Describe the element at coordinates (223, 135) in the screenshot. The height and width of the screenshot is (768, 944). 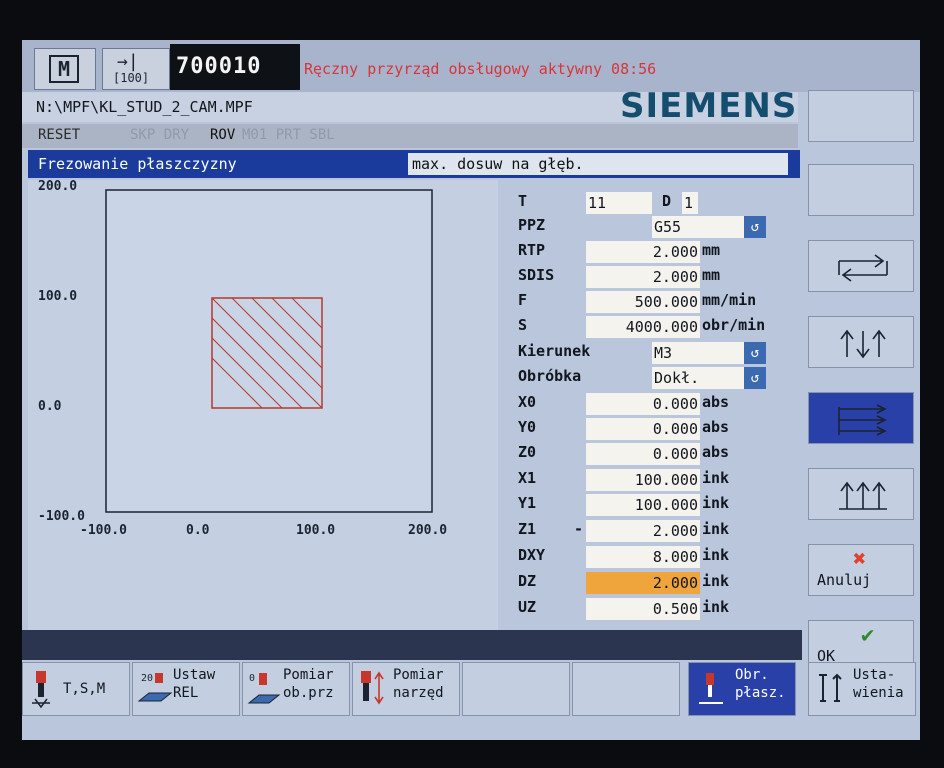
I see `rov-status: ROV` at that location.